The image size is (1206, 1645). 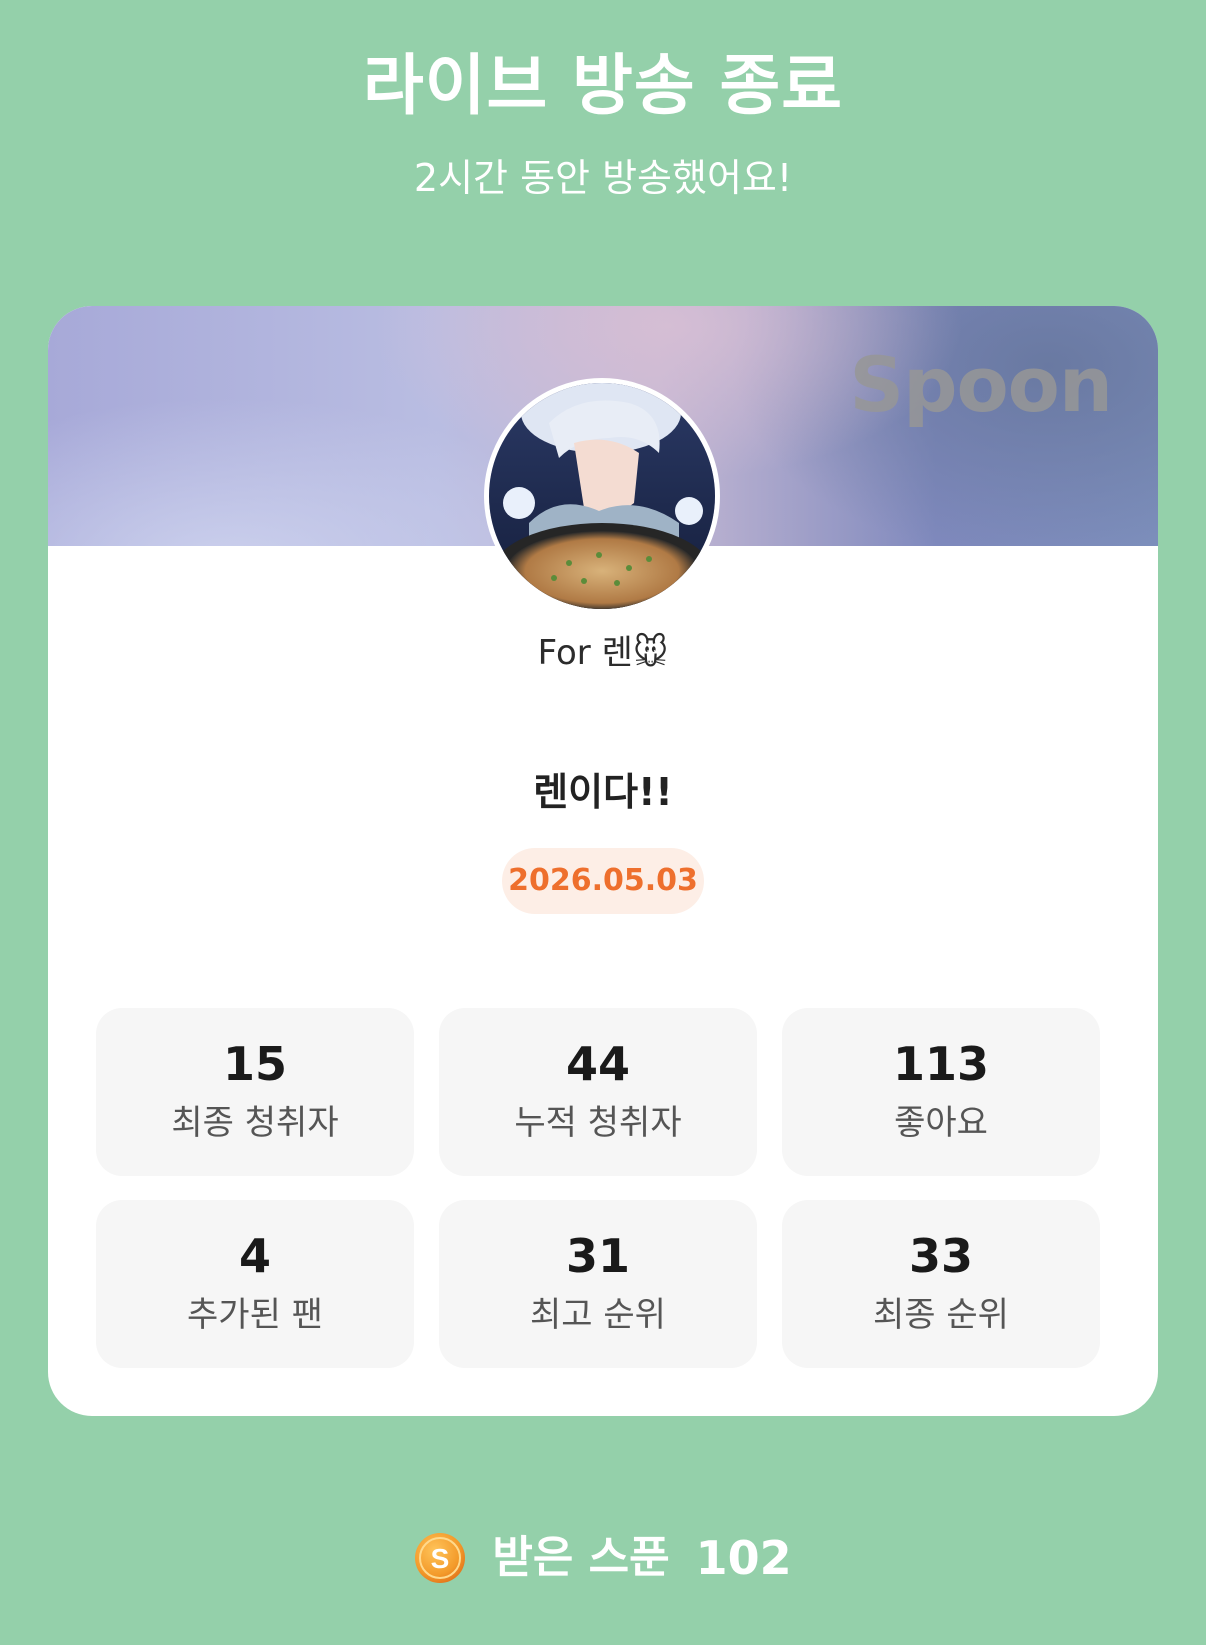 I want to click on stat-label: 좋아요, so click(x=941, y=1123).